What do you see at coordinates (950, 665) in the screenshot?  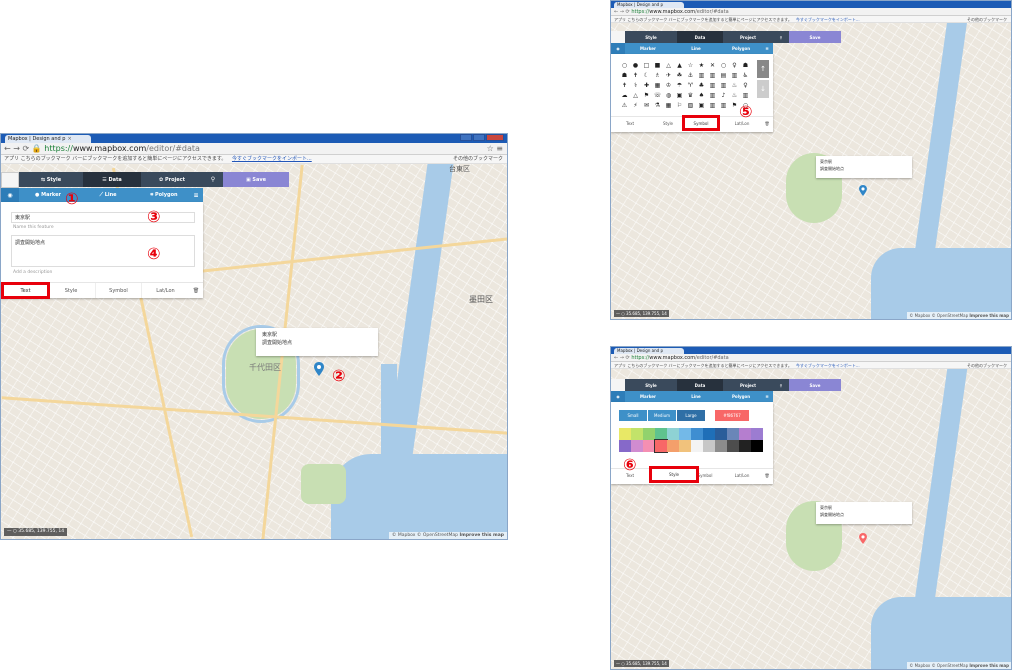 I see `attribution-osm-3: © OpenStreetMap` at bounding box center [950, 665].